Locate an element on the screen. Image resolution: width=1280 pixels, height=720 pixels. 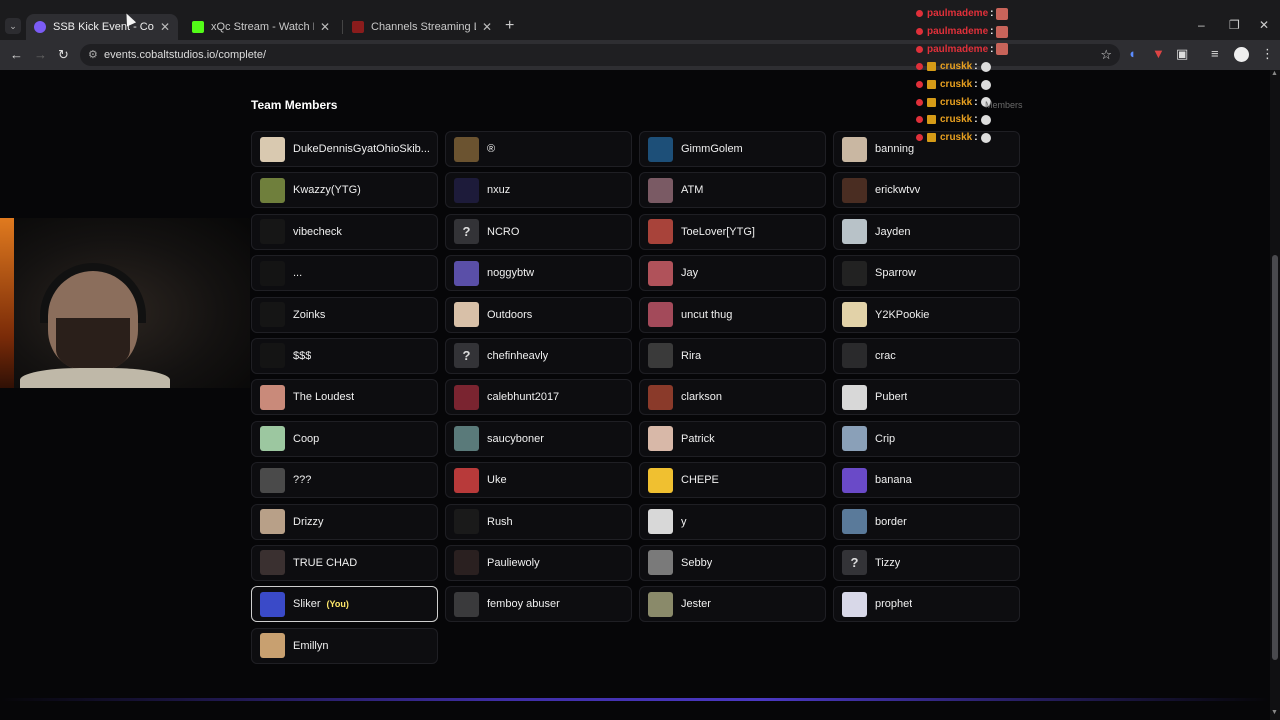
member-card: ? chefinheavly is located at coordinates (538, 355).